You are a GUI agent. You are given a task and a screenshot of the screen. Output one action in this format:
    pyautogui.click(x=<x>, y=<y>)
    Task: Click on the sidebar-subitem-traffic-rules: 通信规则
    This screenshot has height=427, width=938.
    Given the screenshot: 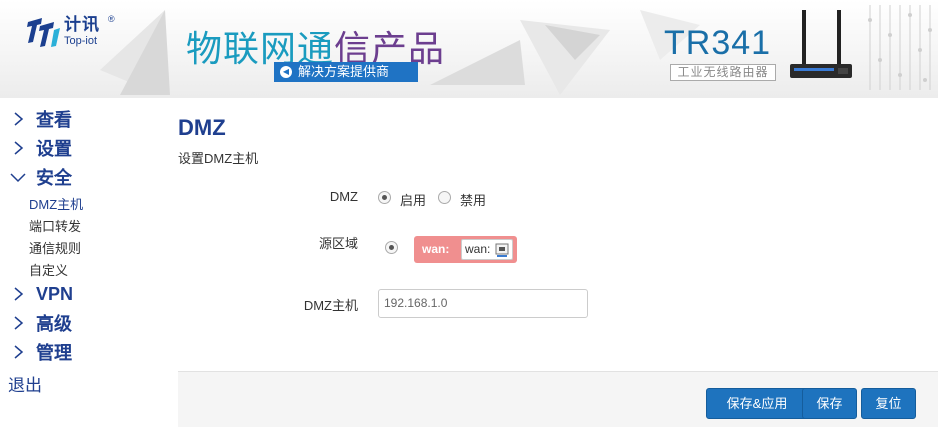 What is the action you would take?
    pyautogui.click(x=55, y=247)
    